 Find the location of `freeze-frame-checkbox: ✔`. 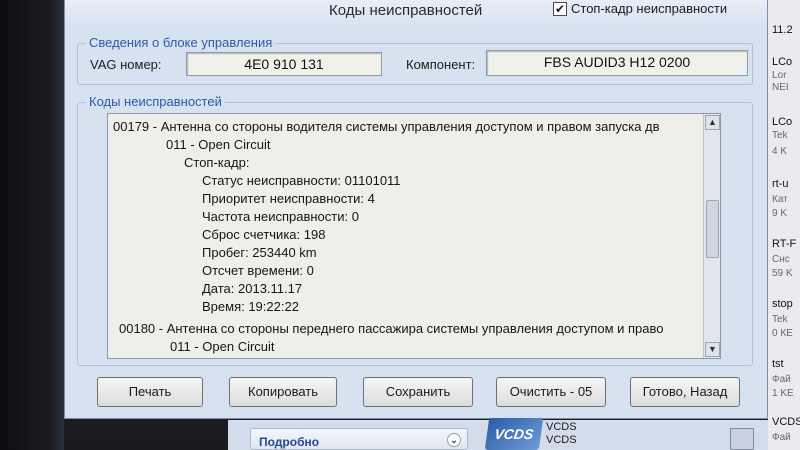

freeze-frame-checkbox: ✔ is located at coordinates (560, 8).